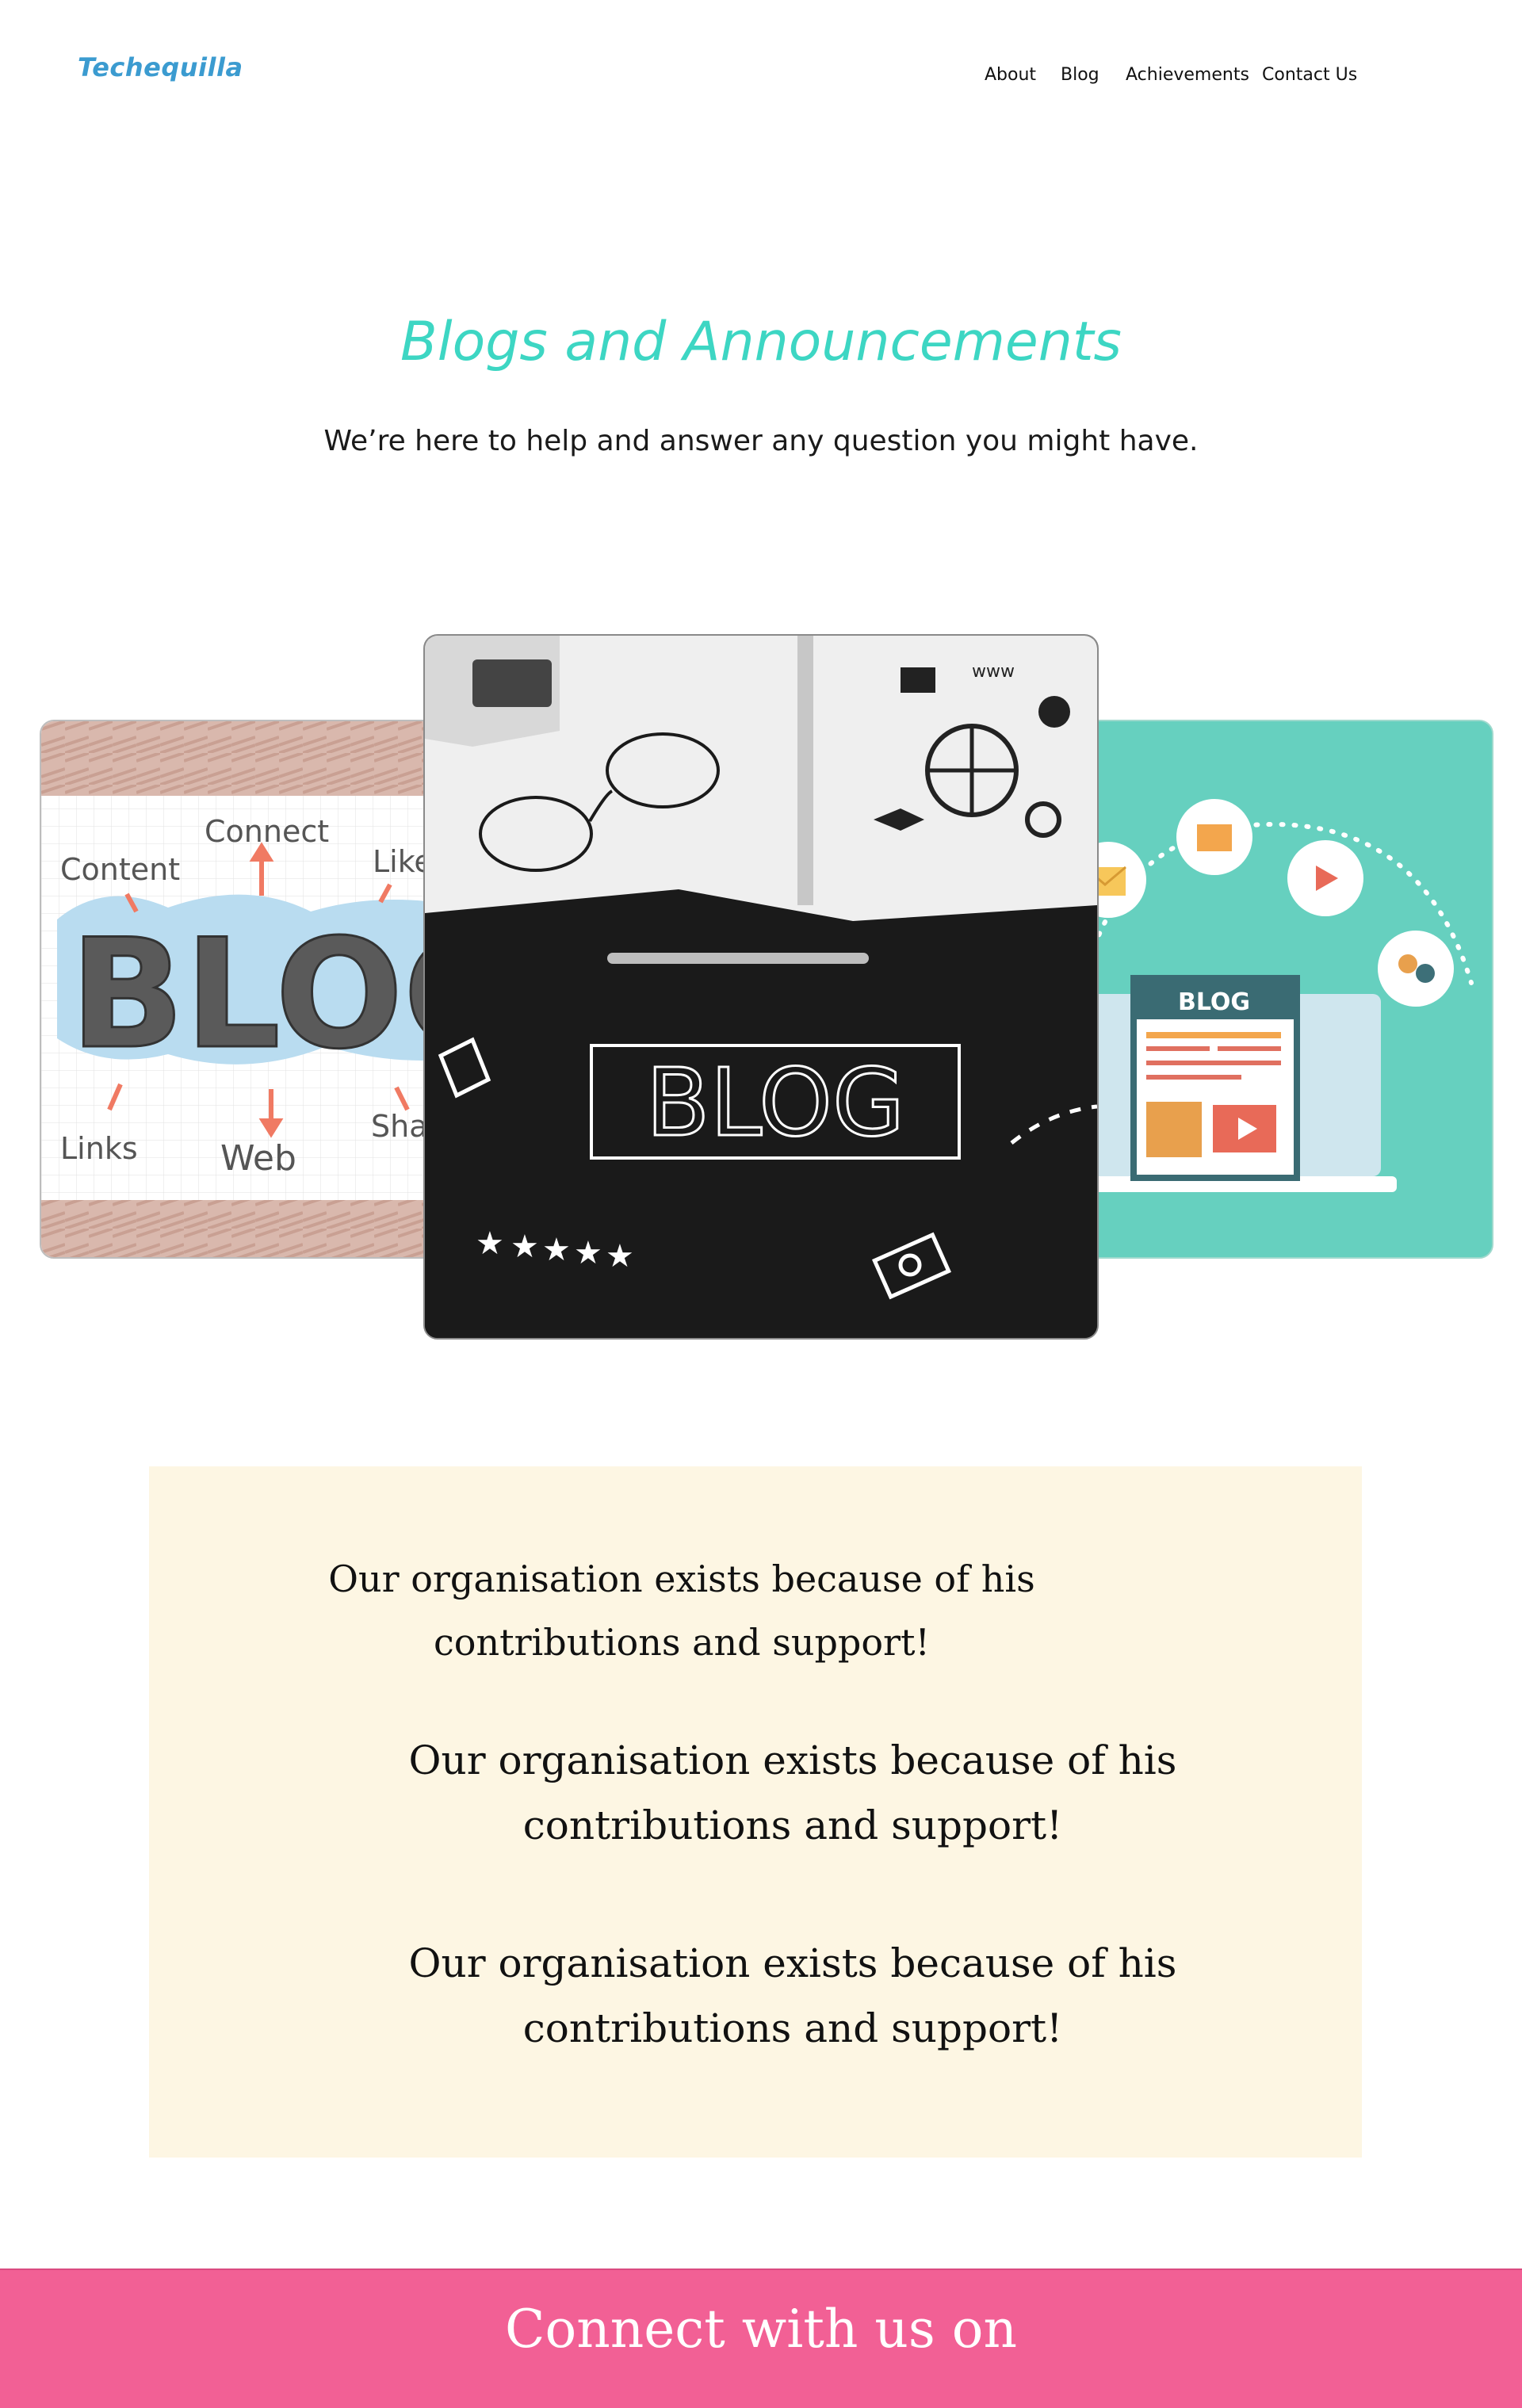  What do you see at coordinates (1214, 1002) in the screenshot?
I see `right-image-blog-word: BLOG` at bounding box center [1214, 1002].